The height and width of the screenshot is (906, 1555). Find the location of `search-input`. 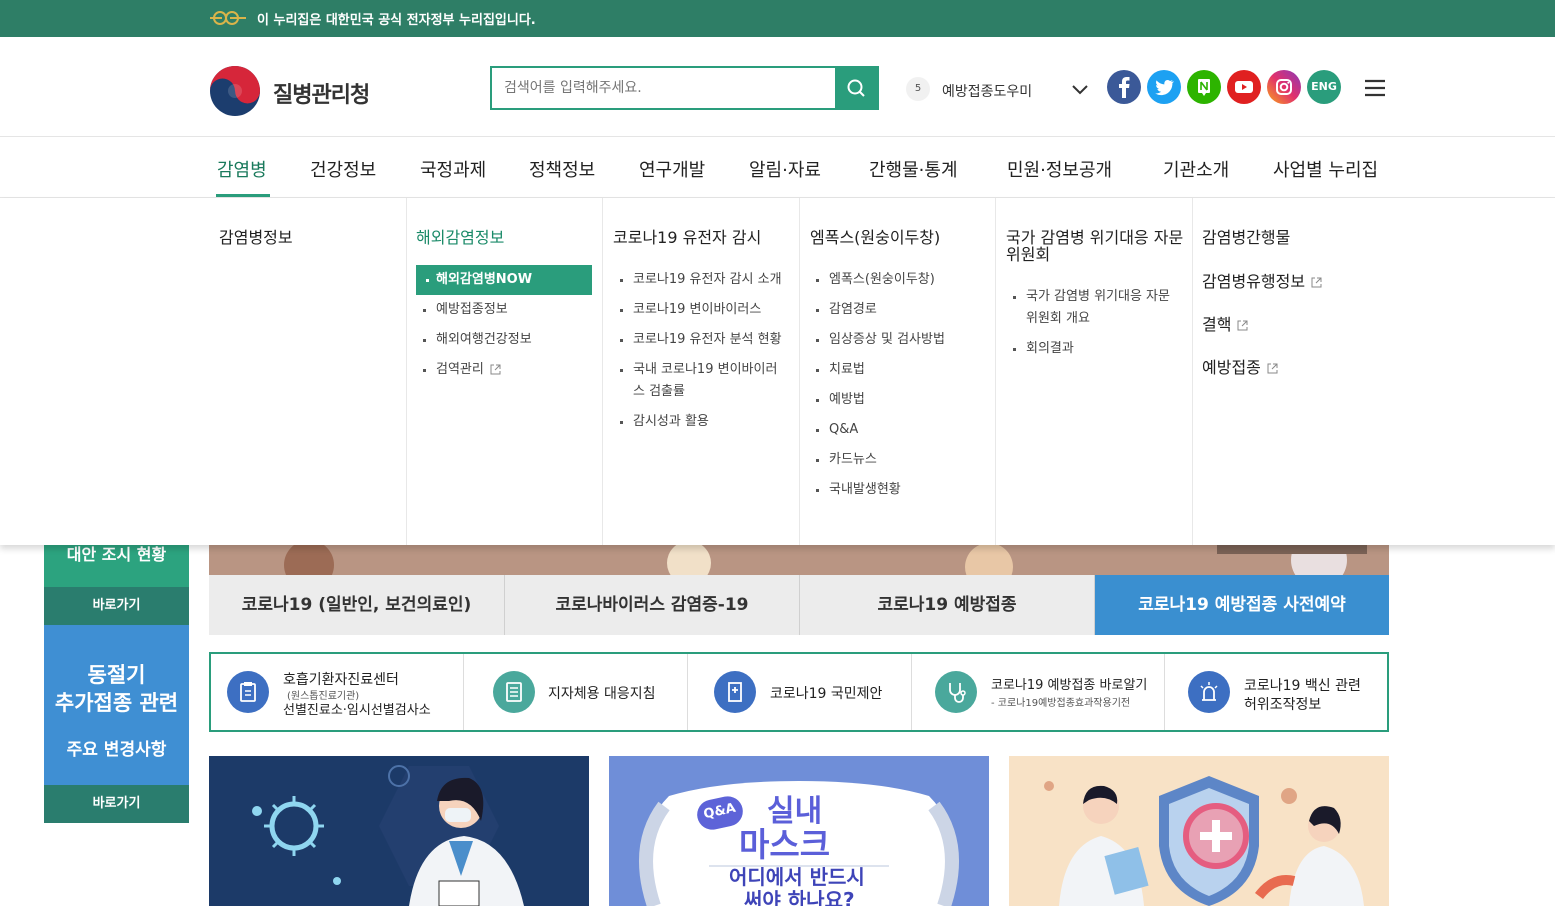

search-input is located at coordinates (664, 88).